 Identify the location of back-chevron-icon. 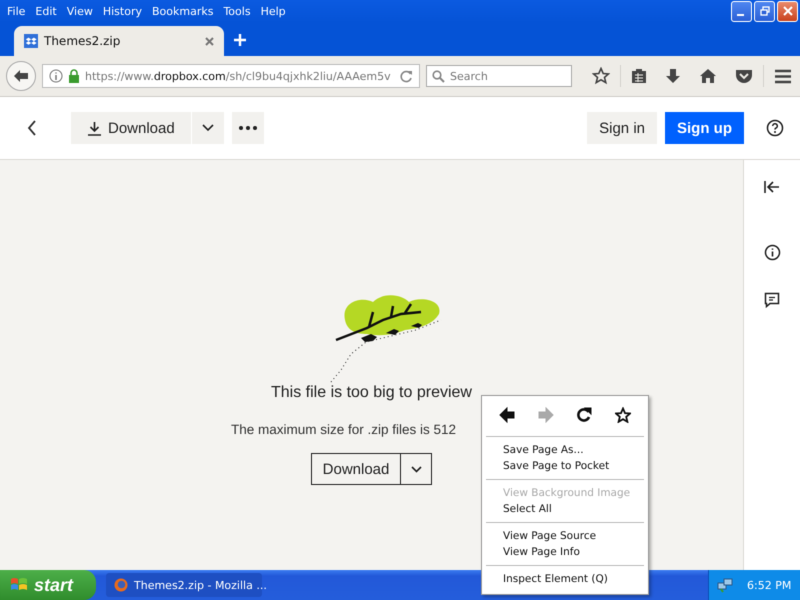
(32, 128).